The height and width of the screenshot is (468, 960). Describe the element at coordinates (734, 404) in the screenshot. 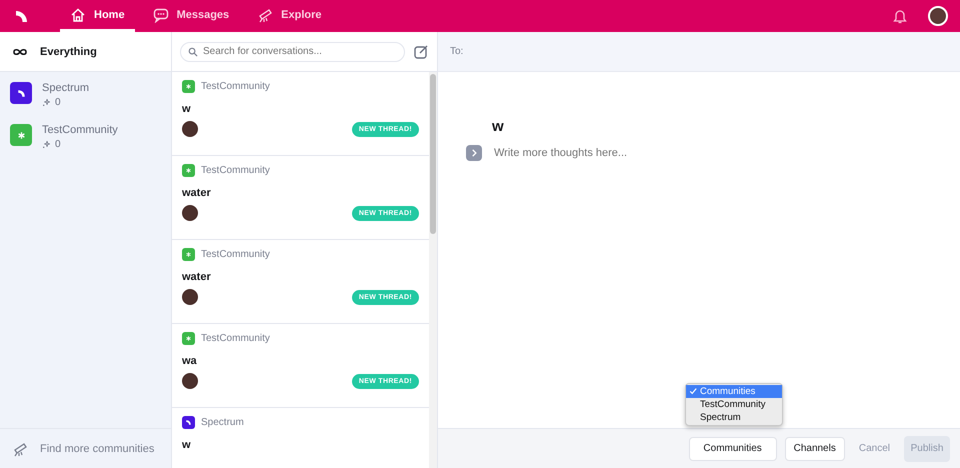

I see `dropdown-option: TestCommunity` at that location.